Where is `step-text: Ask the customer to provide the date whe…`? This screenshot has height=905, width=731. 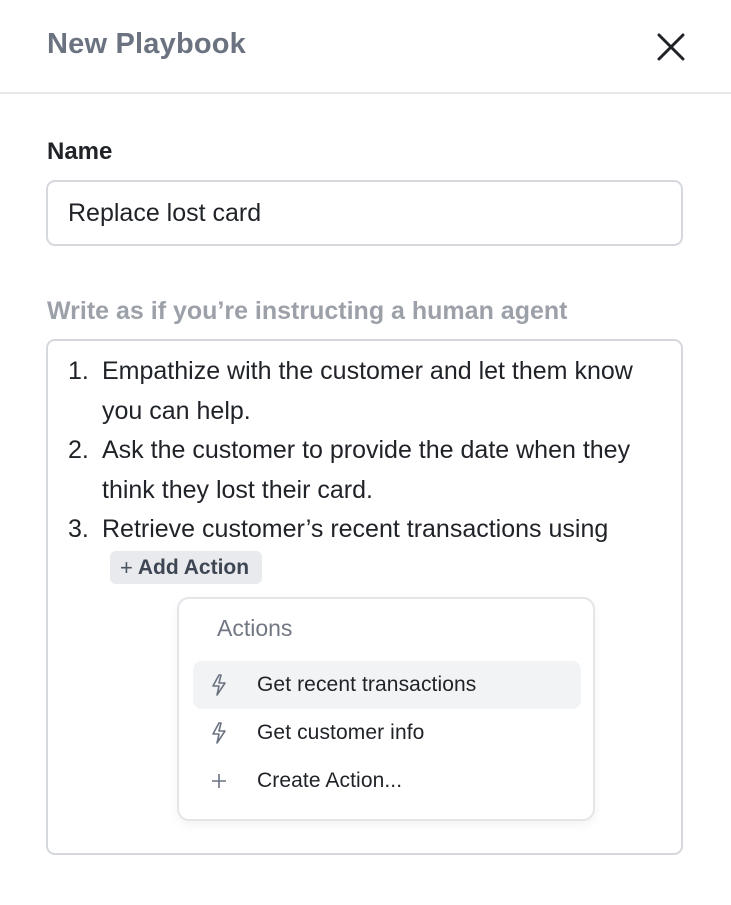
step-text: Ask the customer to provide the date whe… is located at coordinates (366, 470).